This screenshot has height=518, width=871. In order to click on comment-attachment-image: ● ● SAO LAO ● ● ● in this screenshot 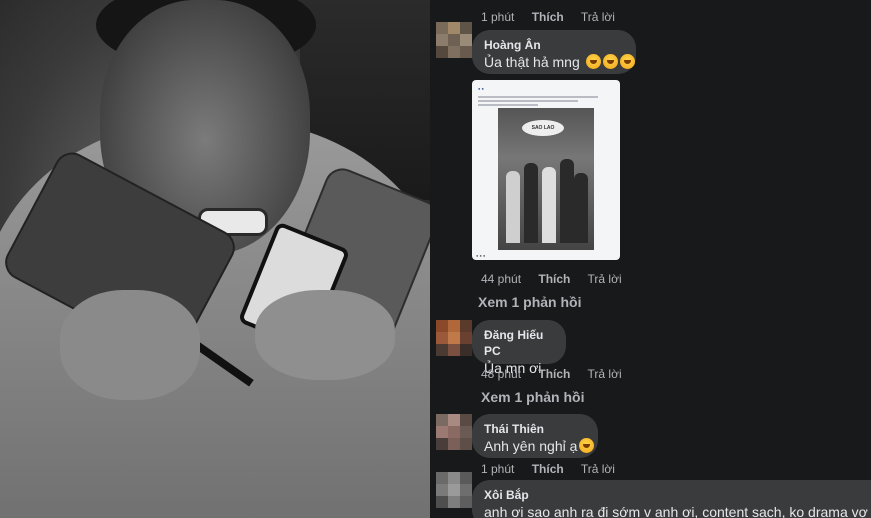, I will do `click(546, 170)`.